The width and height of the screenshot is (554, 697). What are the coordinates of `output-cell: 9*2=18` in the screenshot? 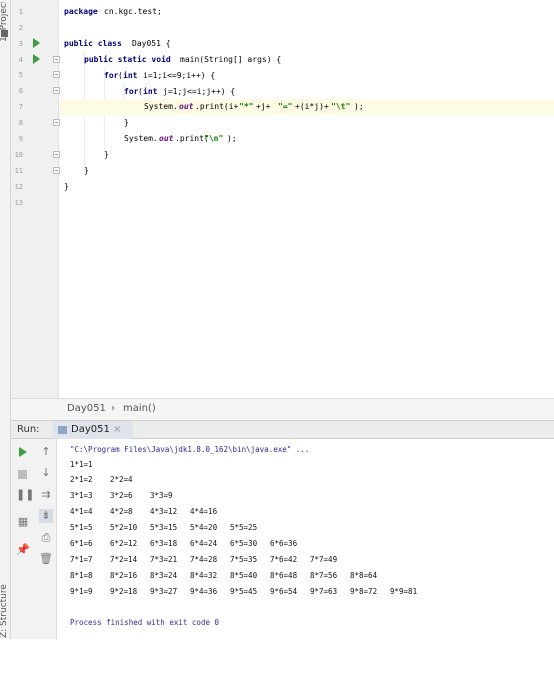 It's located at (124, 591).